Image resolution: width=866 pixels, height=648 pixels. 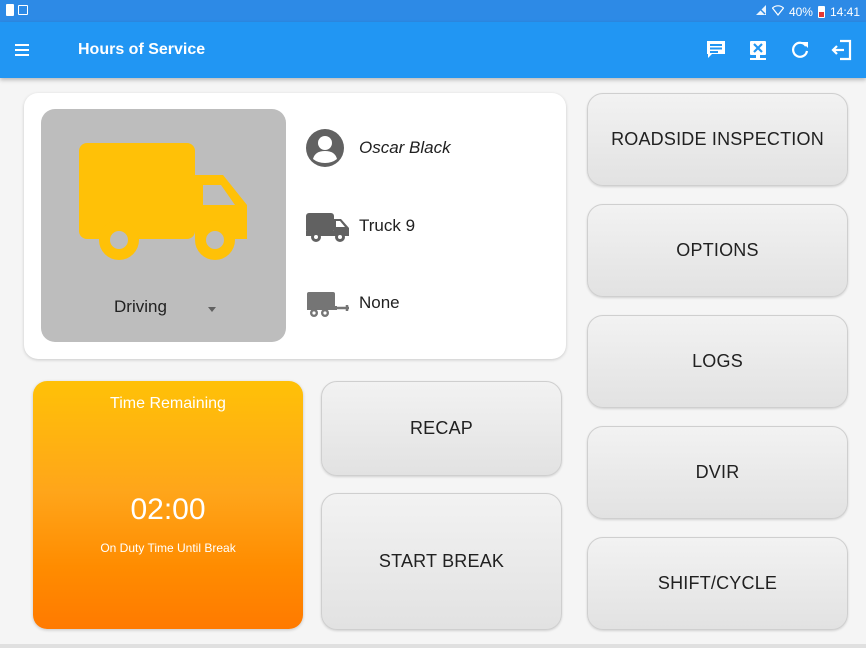 I want to click on options-button: OPTIONS, so click(x=717, y=250).